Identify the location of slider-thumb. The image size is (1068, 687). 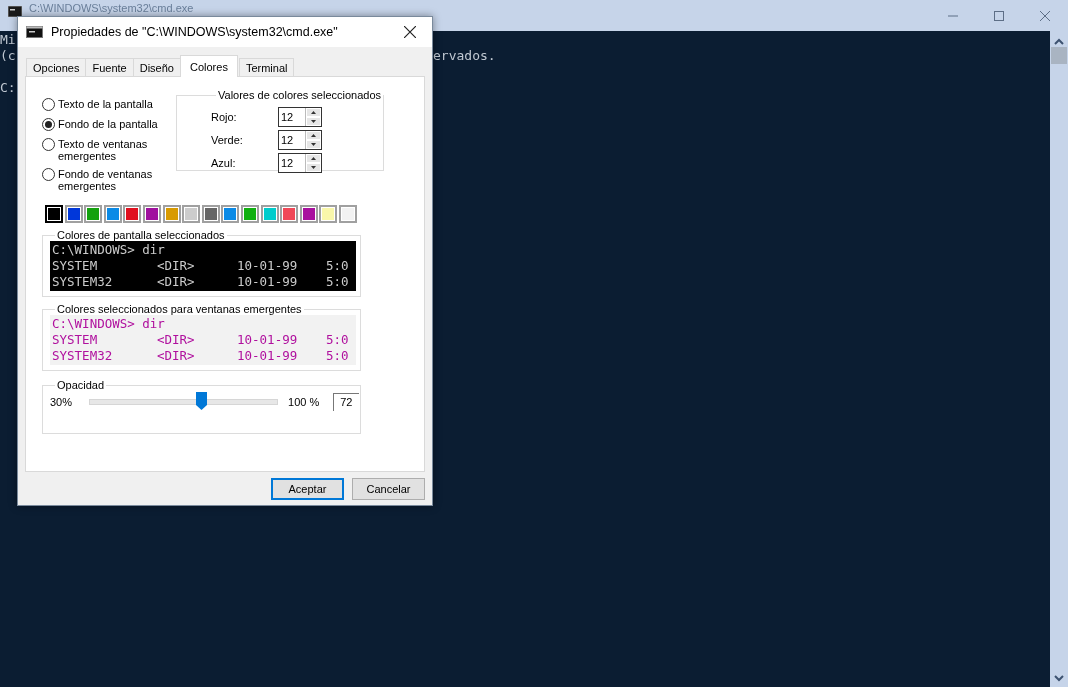
(202, 401).